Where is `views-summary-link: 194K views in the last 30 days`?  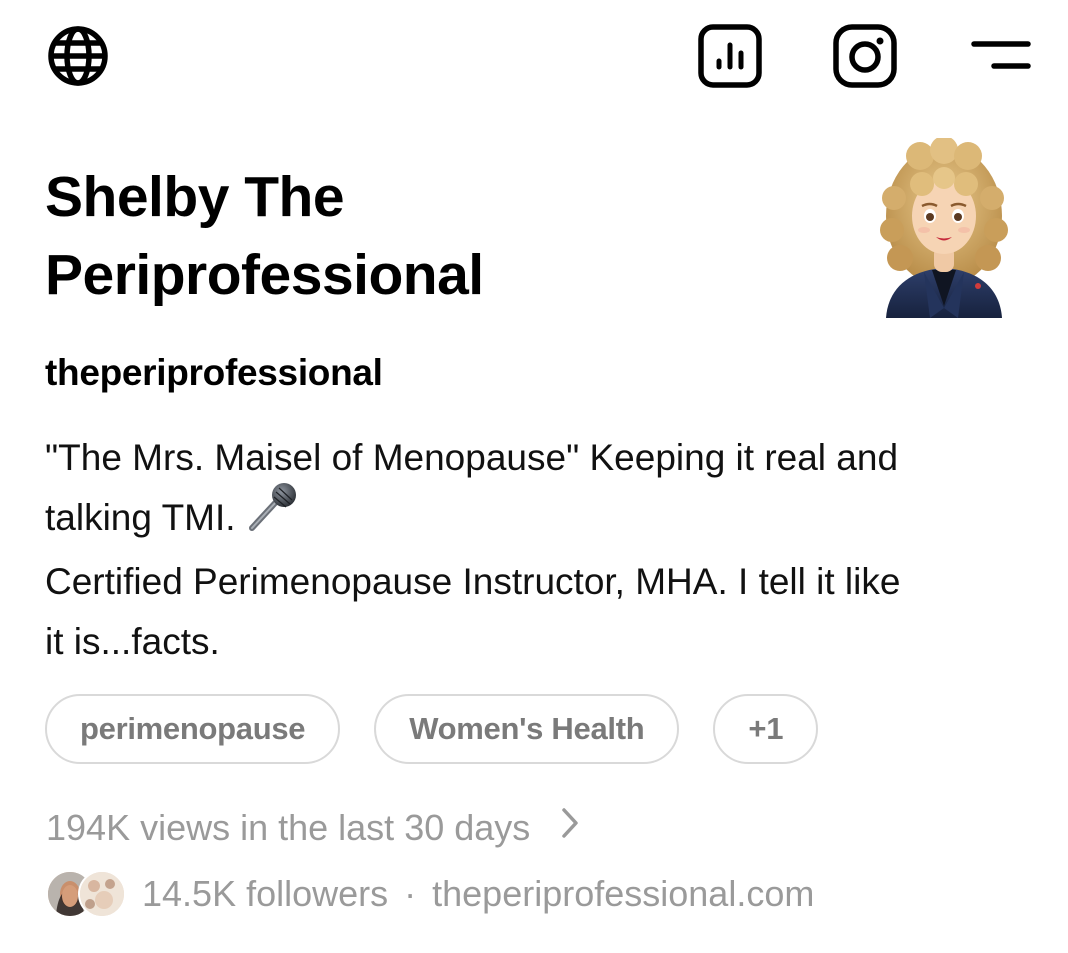 views-summary-link: 194K views in the last 30 days is located at coordinates (313, 827).